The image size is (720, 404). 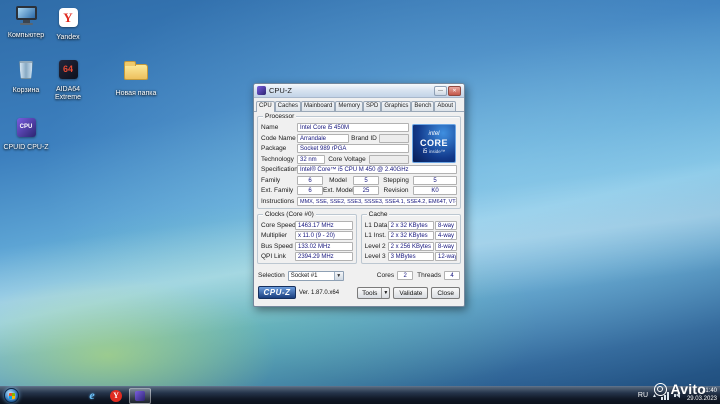 What do you see at coordinates (271, 180) in the screenshot?
I see `family-label: Family` at bounding box center [271, 180].